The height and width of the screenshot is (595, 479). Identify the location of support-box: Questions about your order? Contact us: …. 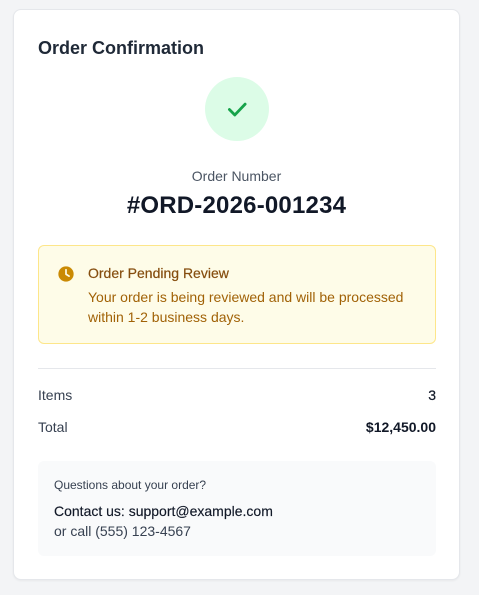
(237, 508).